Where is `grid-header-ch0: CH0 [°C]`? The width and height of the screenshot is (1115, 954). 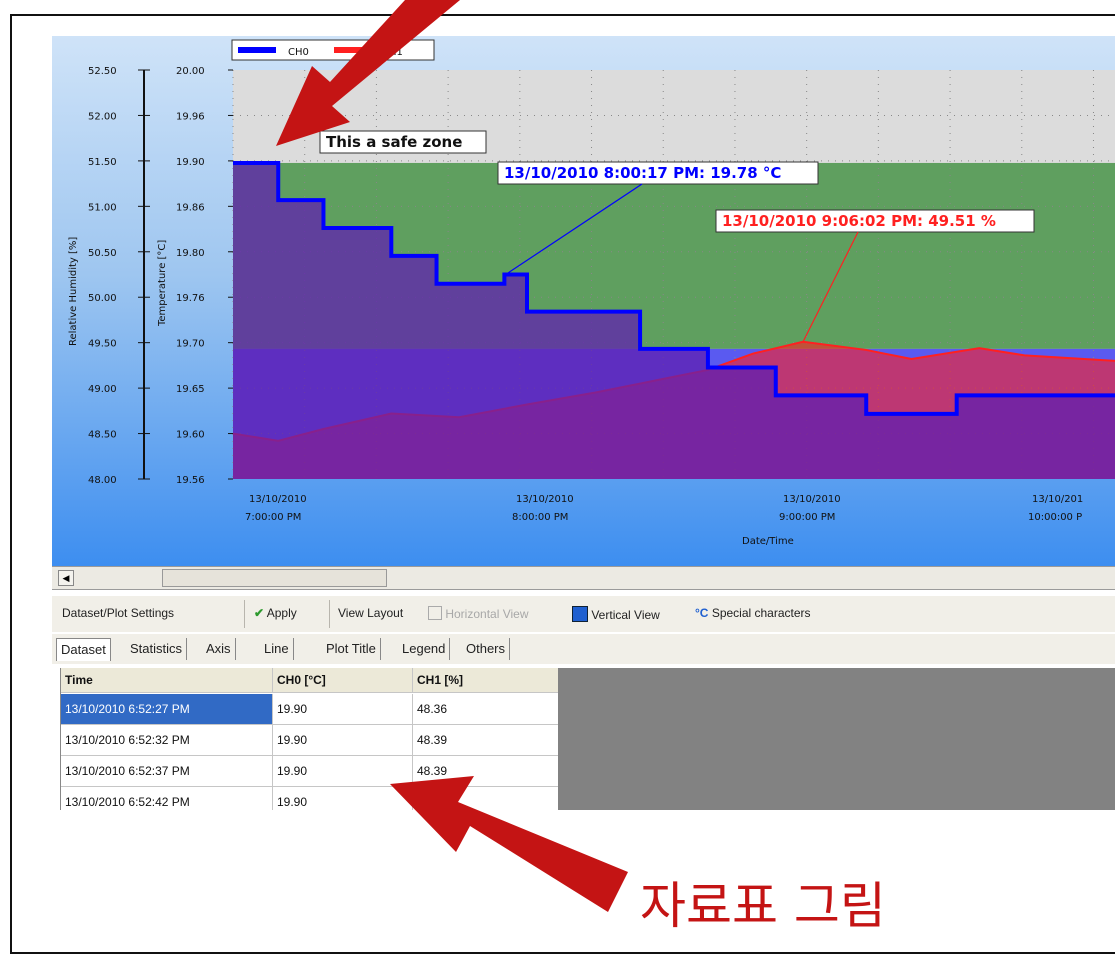
grid-header-ch0: CH0 [°C] is located at coordinates (343, 680).